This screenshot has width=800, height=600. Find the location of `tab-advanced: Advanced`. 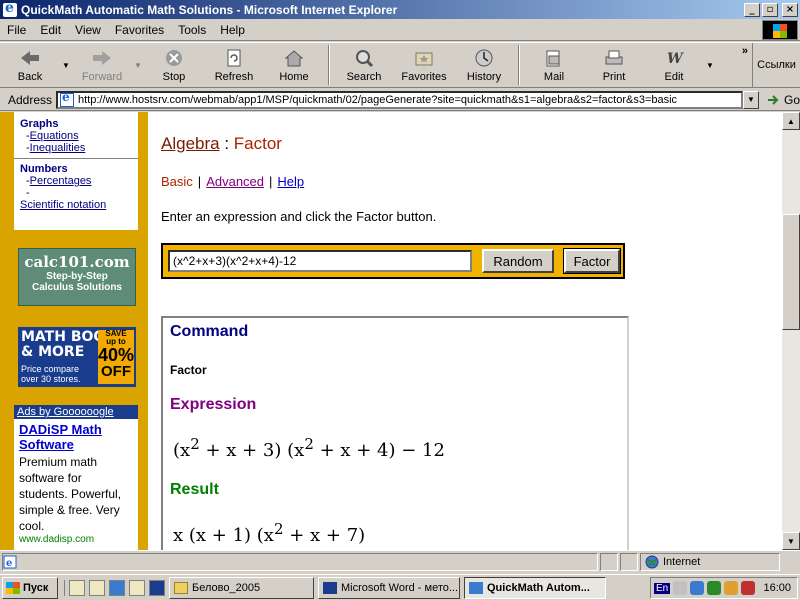

tab-advanced: Advanced is located at coordinates (235, 181).